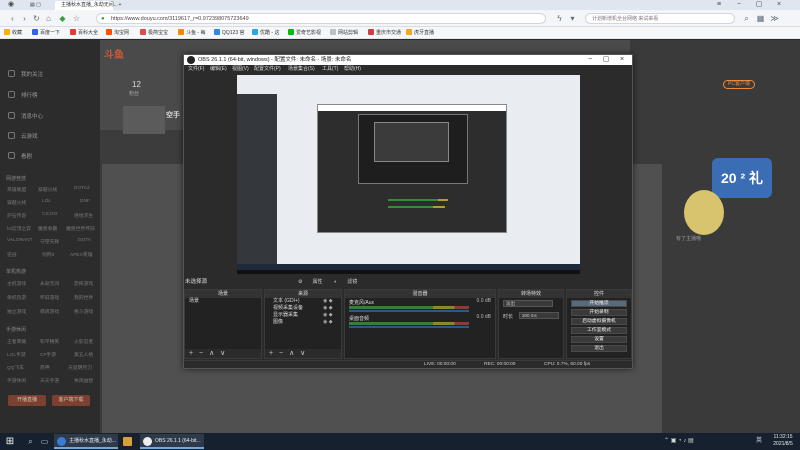  Describe the element at coordinates (330, 69) in the screenshot. I see `menu-tools: 工具(T)` at that location.